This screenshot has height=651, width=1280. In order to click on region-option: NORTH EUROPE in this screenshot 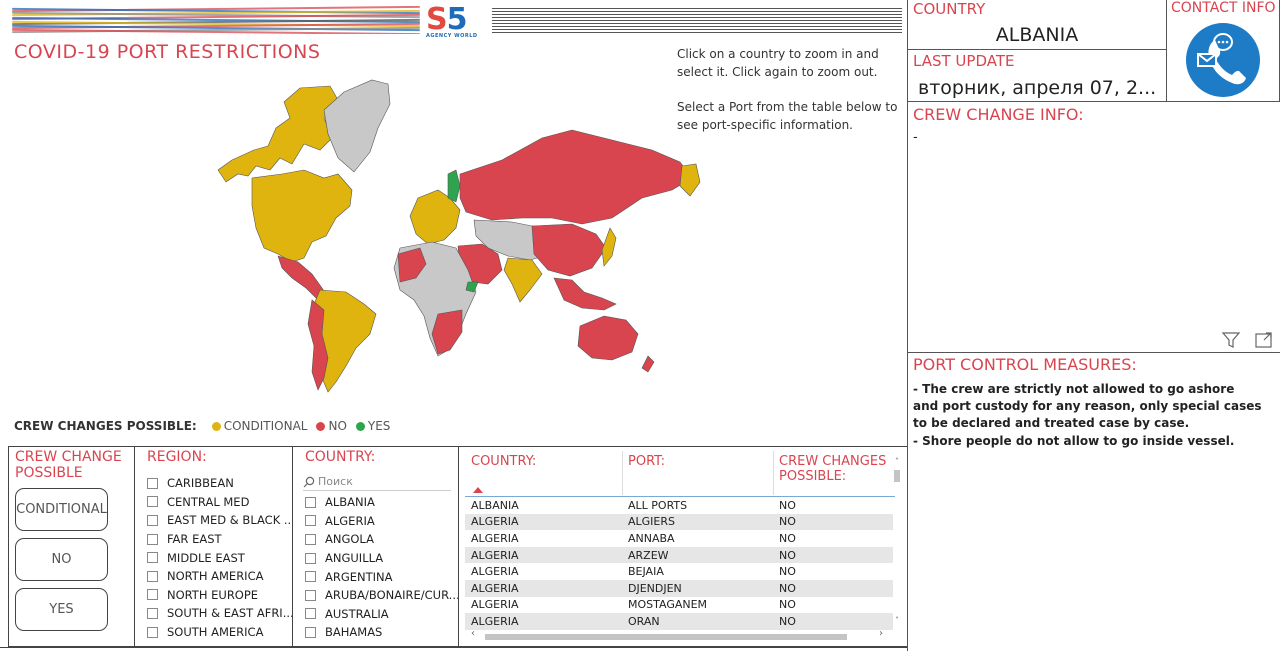, I will do `click(221, 595)`.